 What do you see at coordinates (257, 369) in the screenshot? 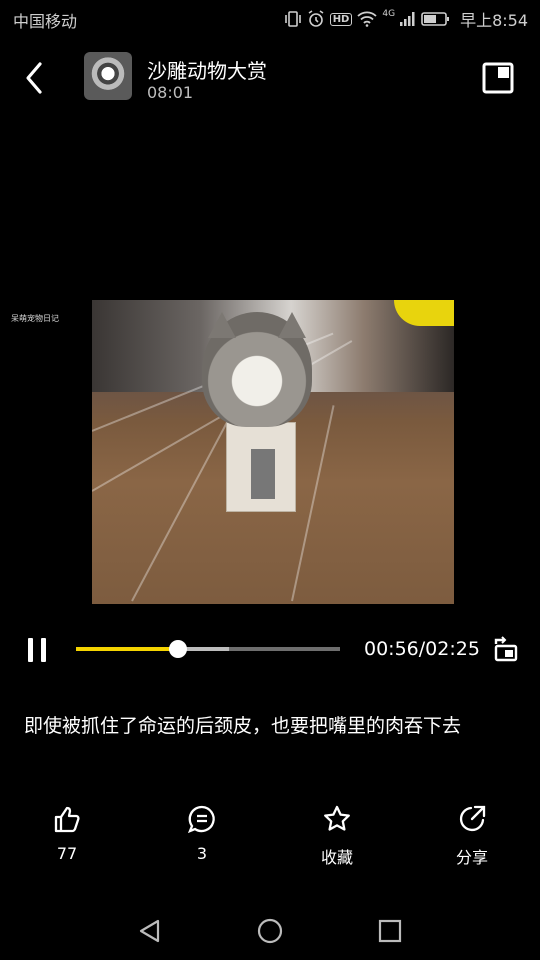
I see `cat` at bounding box center [257, 369].